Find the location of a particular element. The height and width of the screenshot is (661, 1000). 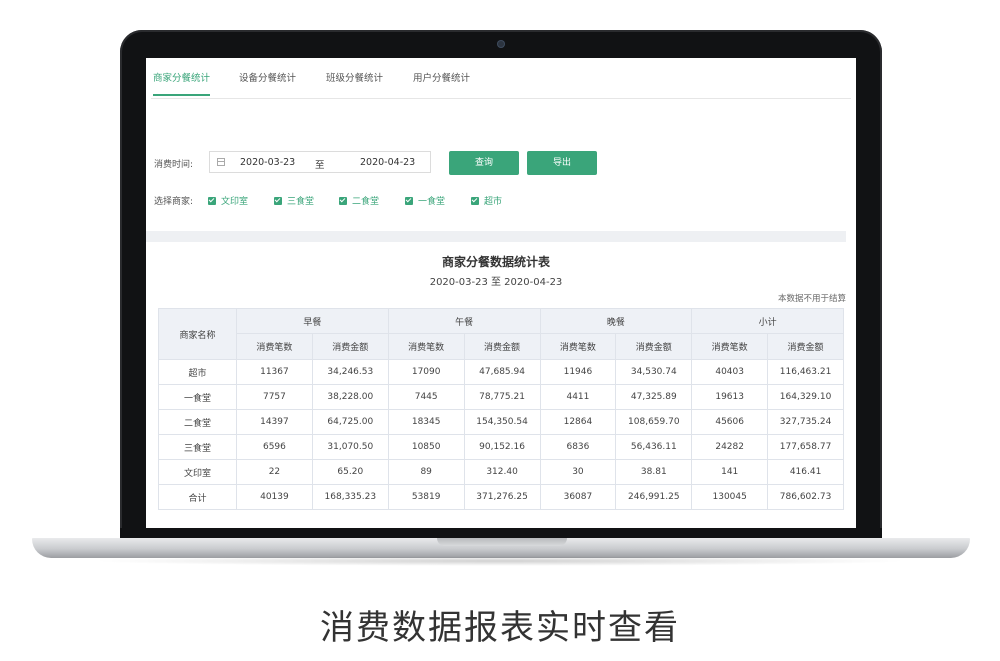

table-cell: 116,463.21 is located at coordinates (805, 372).